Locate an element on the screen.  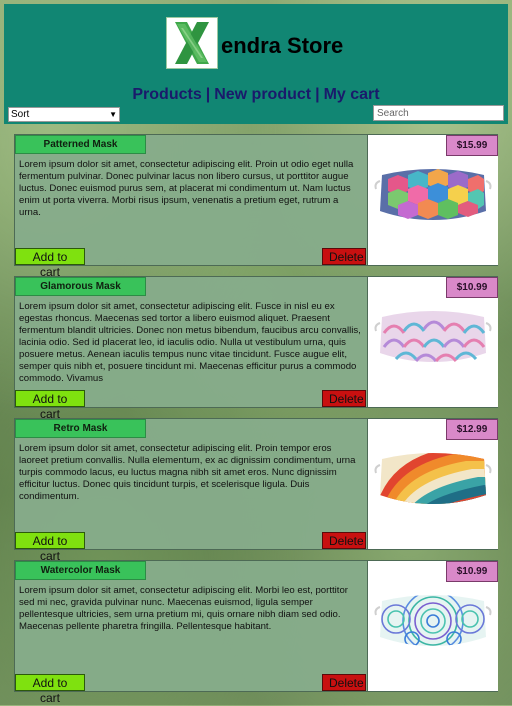
product-price: $12.99 is located at coordinates (472, 429).